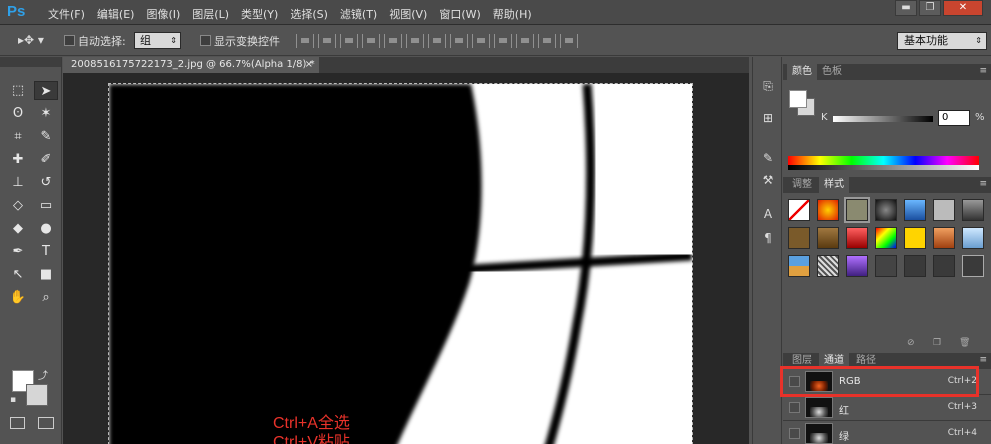 The width and height of the screenshot is (991, 444). I want to click on shape-tool-icon: ■, so click(46, 274).